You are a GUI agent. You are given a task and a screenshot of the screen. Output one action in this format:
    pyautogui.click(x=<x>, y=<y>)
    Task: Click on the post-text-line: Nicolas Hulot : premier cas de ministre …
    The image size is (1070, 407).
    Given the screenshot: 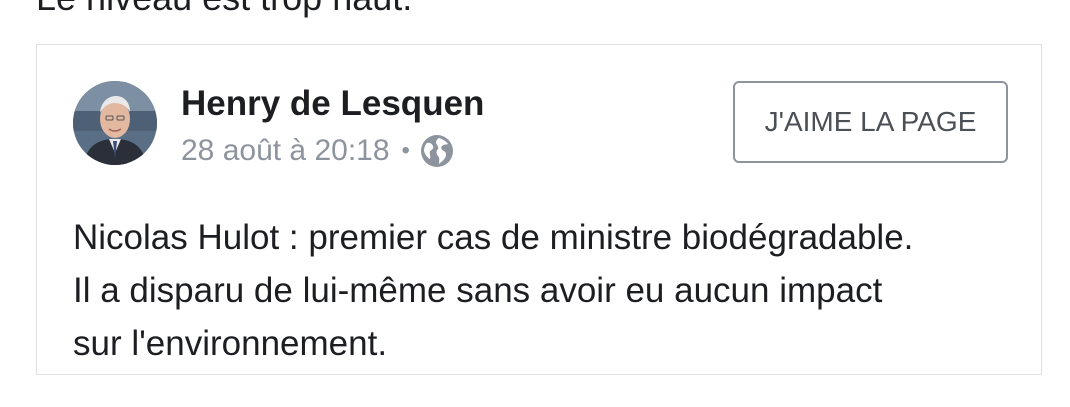 What is the action you would take?
    pyautogui.click(x=493, y=237)
    